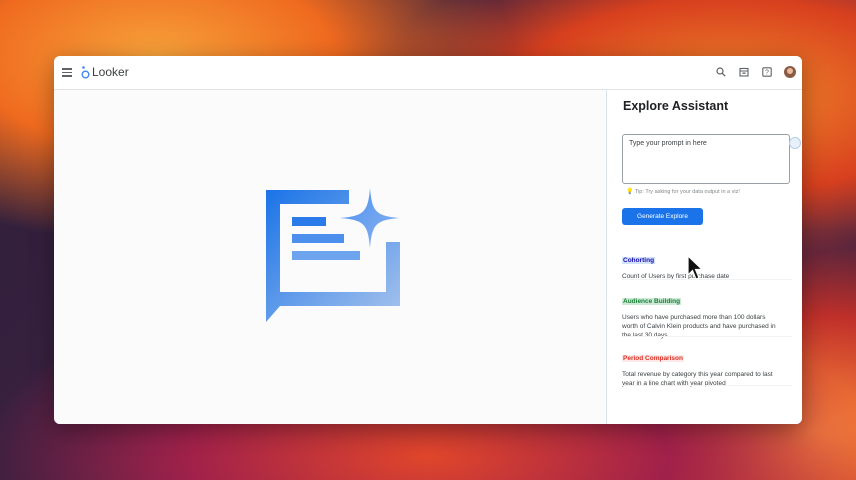 The image size is (856, 480). Describe the element at coordinates (744, 72) in the screenshot. I see `marketplace-icon` at that location.